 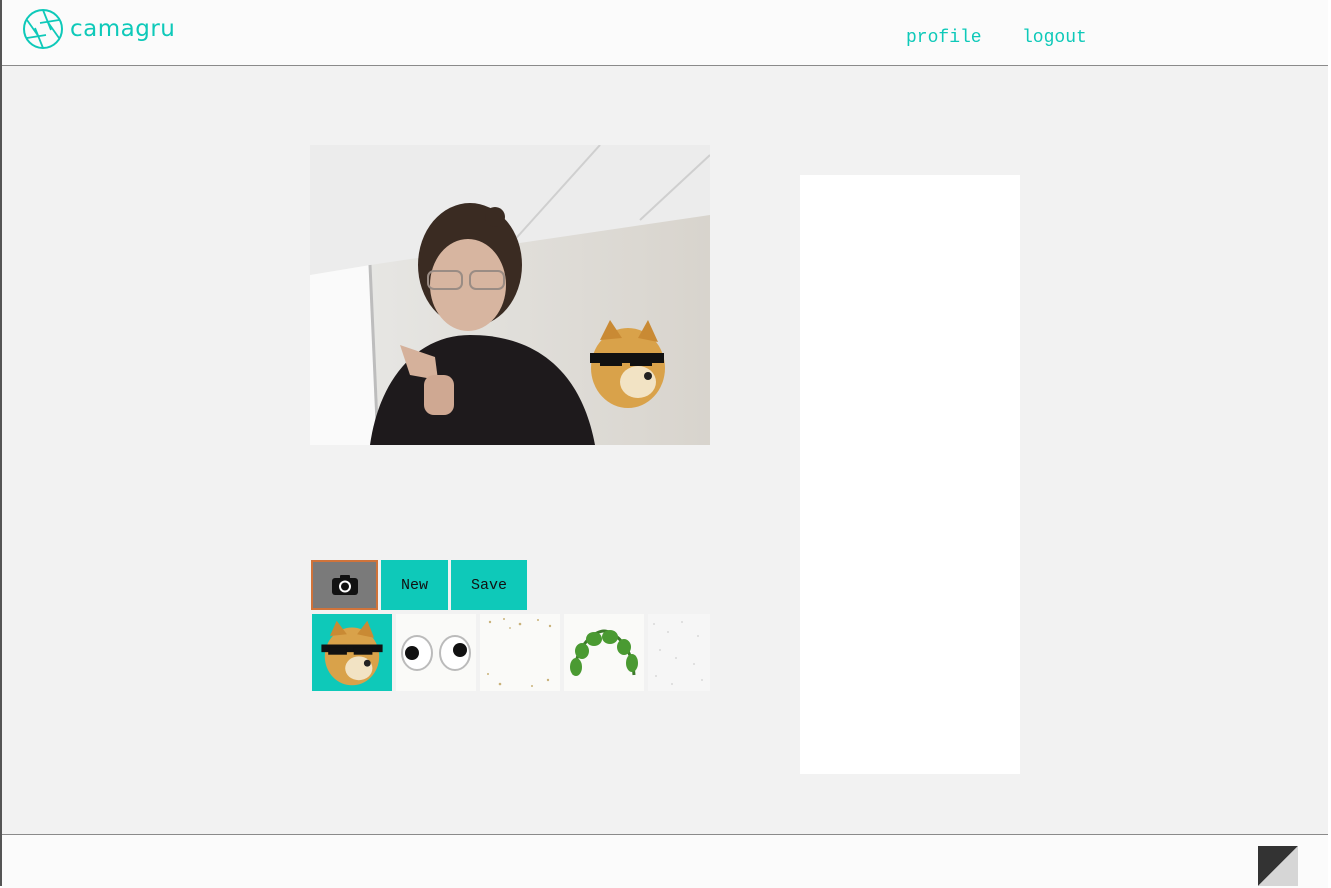 I want to click on new-button: New, so click(x=414, y=585).